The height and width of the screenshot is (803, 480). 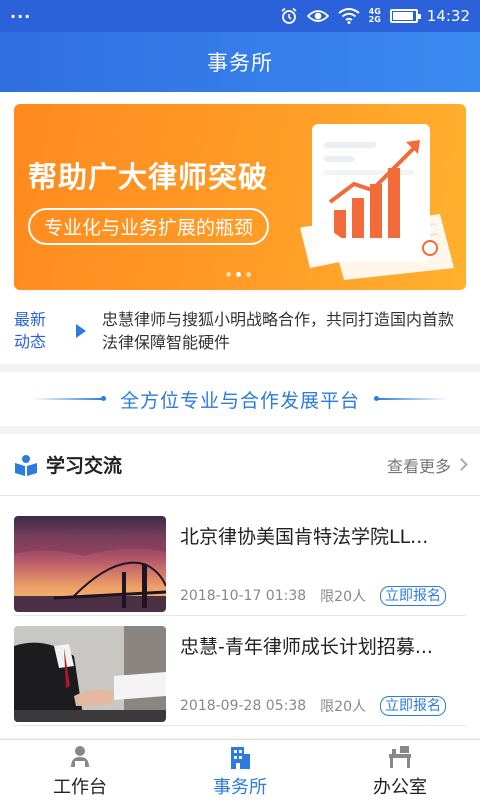 What do you see at coordinates (240, 787) in the screenshot?
I see `tab-label: 事务所` at bounding box center [240, 787].